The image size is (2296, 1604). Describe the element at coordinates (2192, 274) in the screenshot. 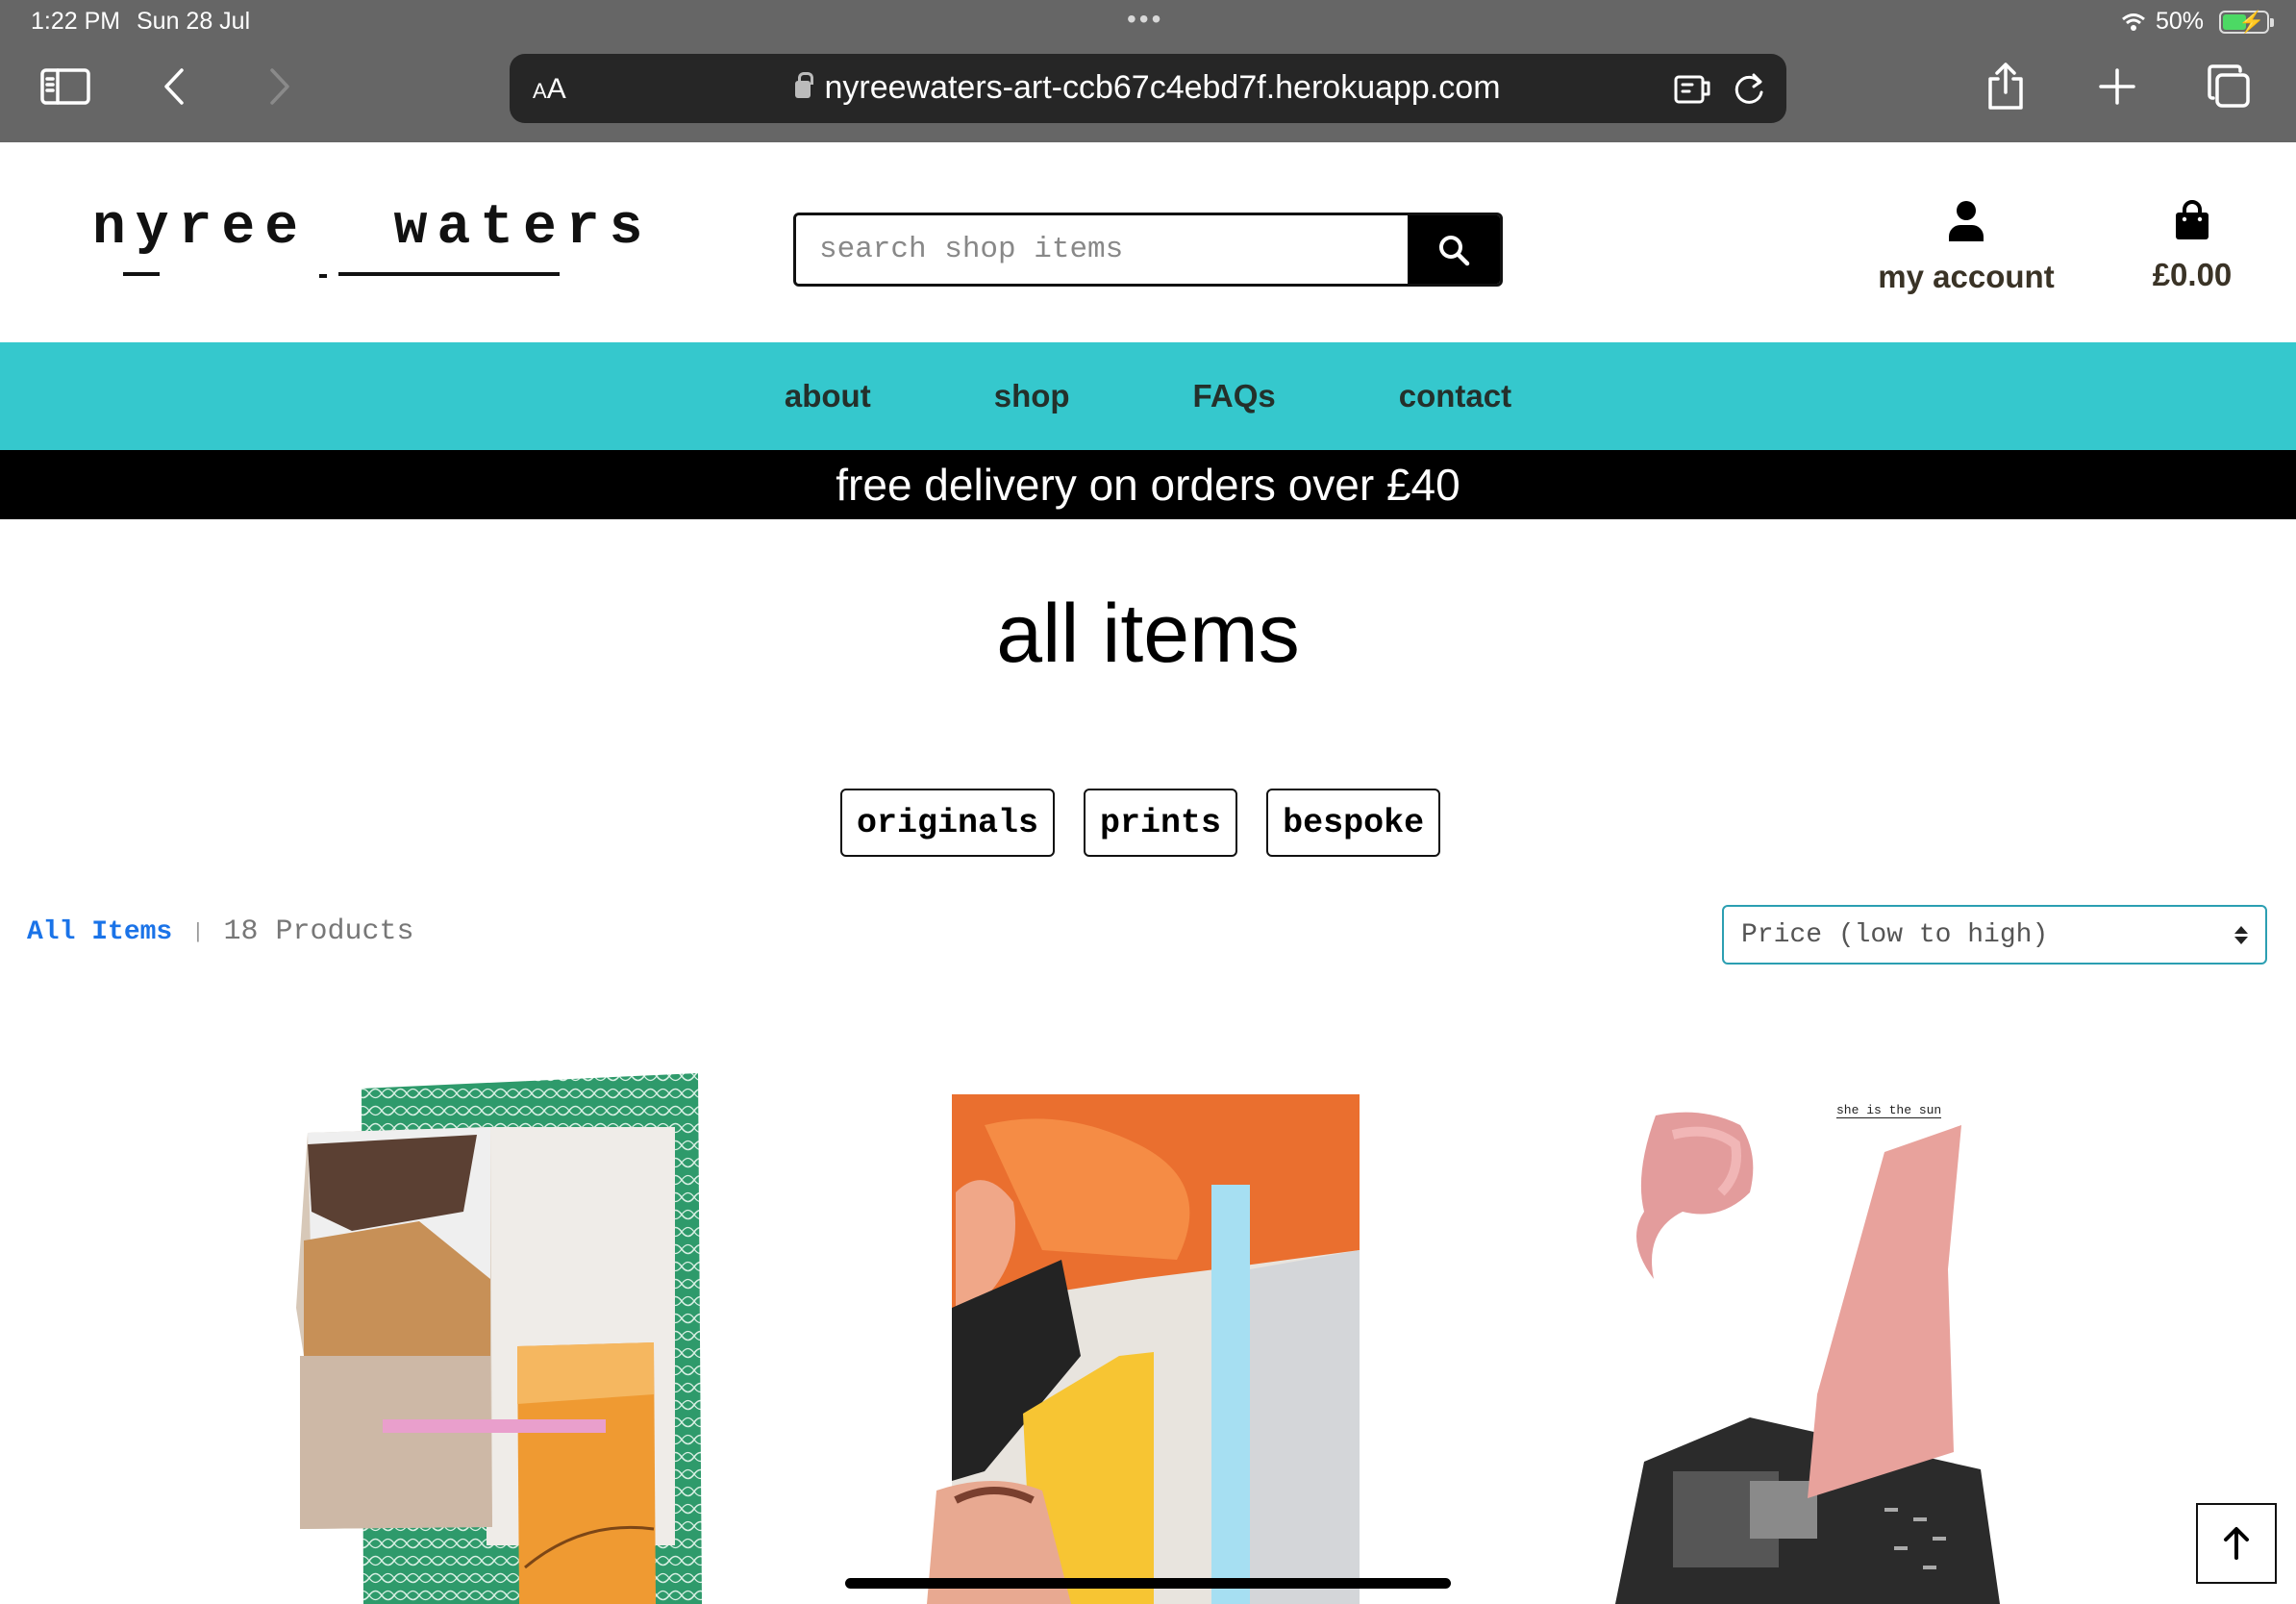

I see `bag-total: £0.00` at that location.